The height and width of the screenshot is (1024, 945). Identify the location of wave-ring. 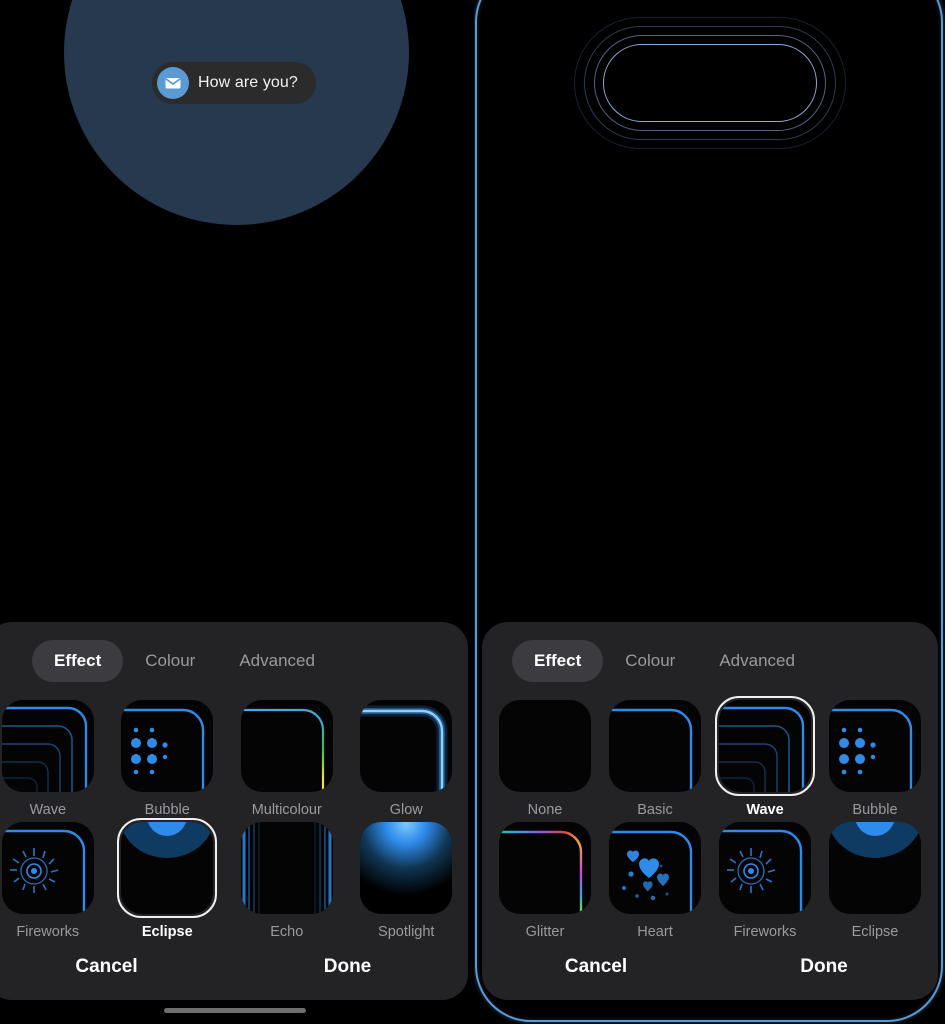
(709, 83).